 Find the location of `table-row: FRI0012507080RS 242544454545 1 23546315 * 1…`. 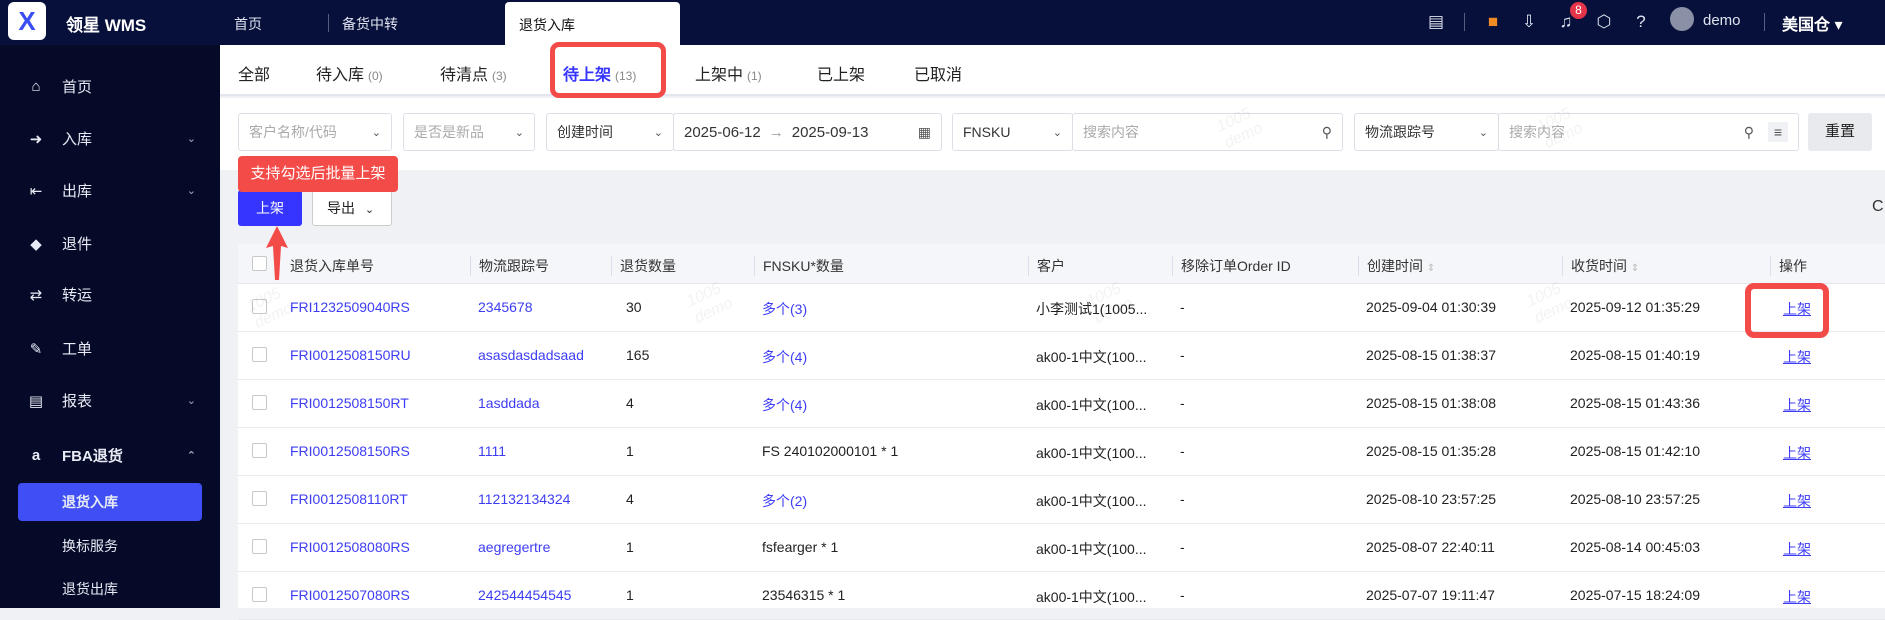

table-row: FRI0012507080RS 242544454545 1 23546315 * 1… is located at coordinates (1061, 596).